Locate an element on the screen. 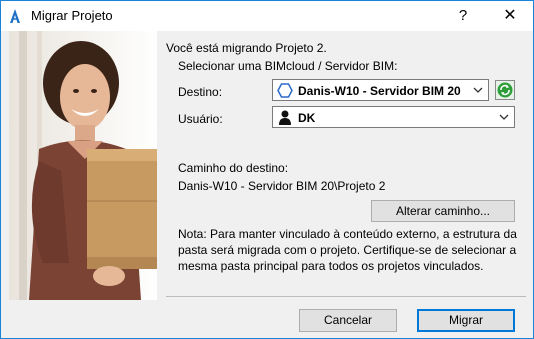  user-label: Usuário: is located at coordinates (200, 119).